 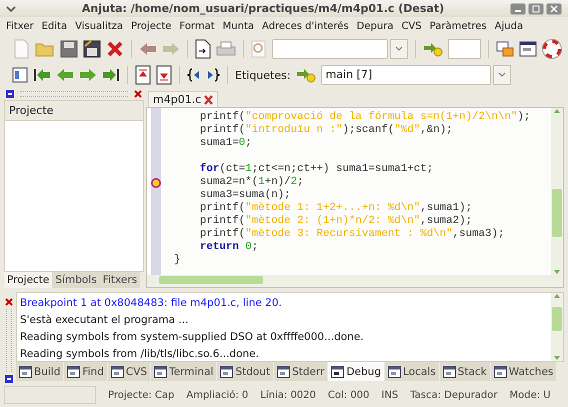 What do you see at coordinates (351, 234) in the screenshot?
I see `code-line: printf("mètode 3: Recursivament : %d\n",suma3);` at bounding box center [351, 234].